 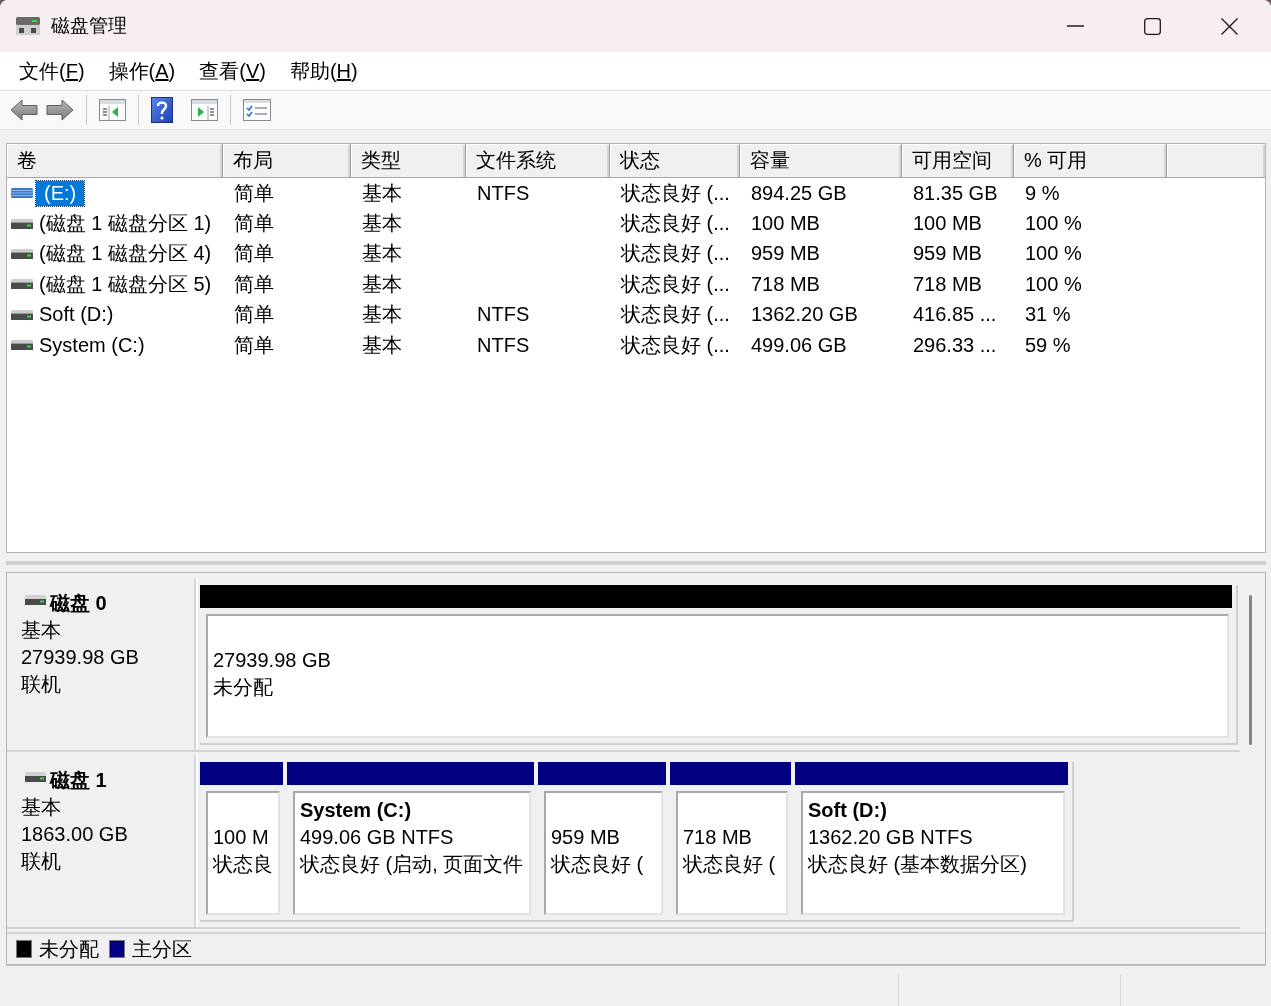 I want to click on partition-text: 27939.98 GB, so click(x=272, y=660).